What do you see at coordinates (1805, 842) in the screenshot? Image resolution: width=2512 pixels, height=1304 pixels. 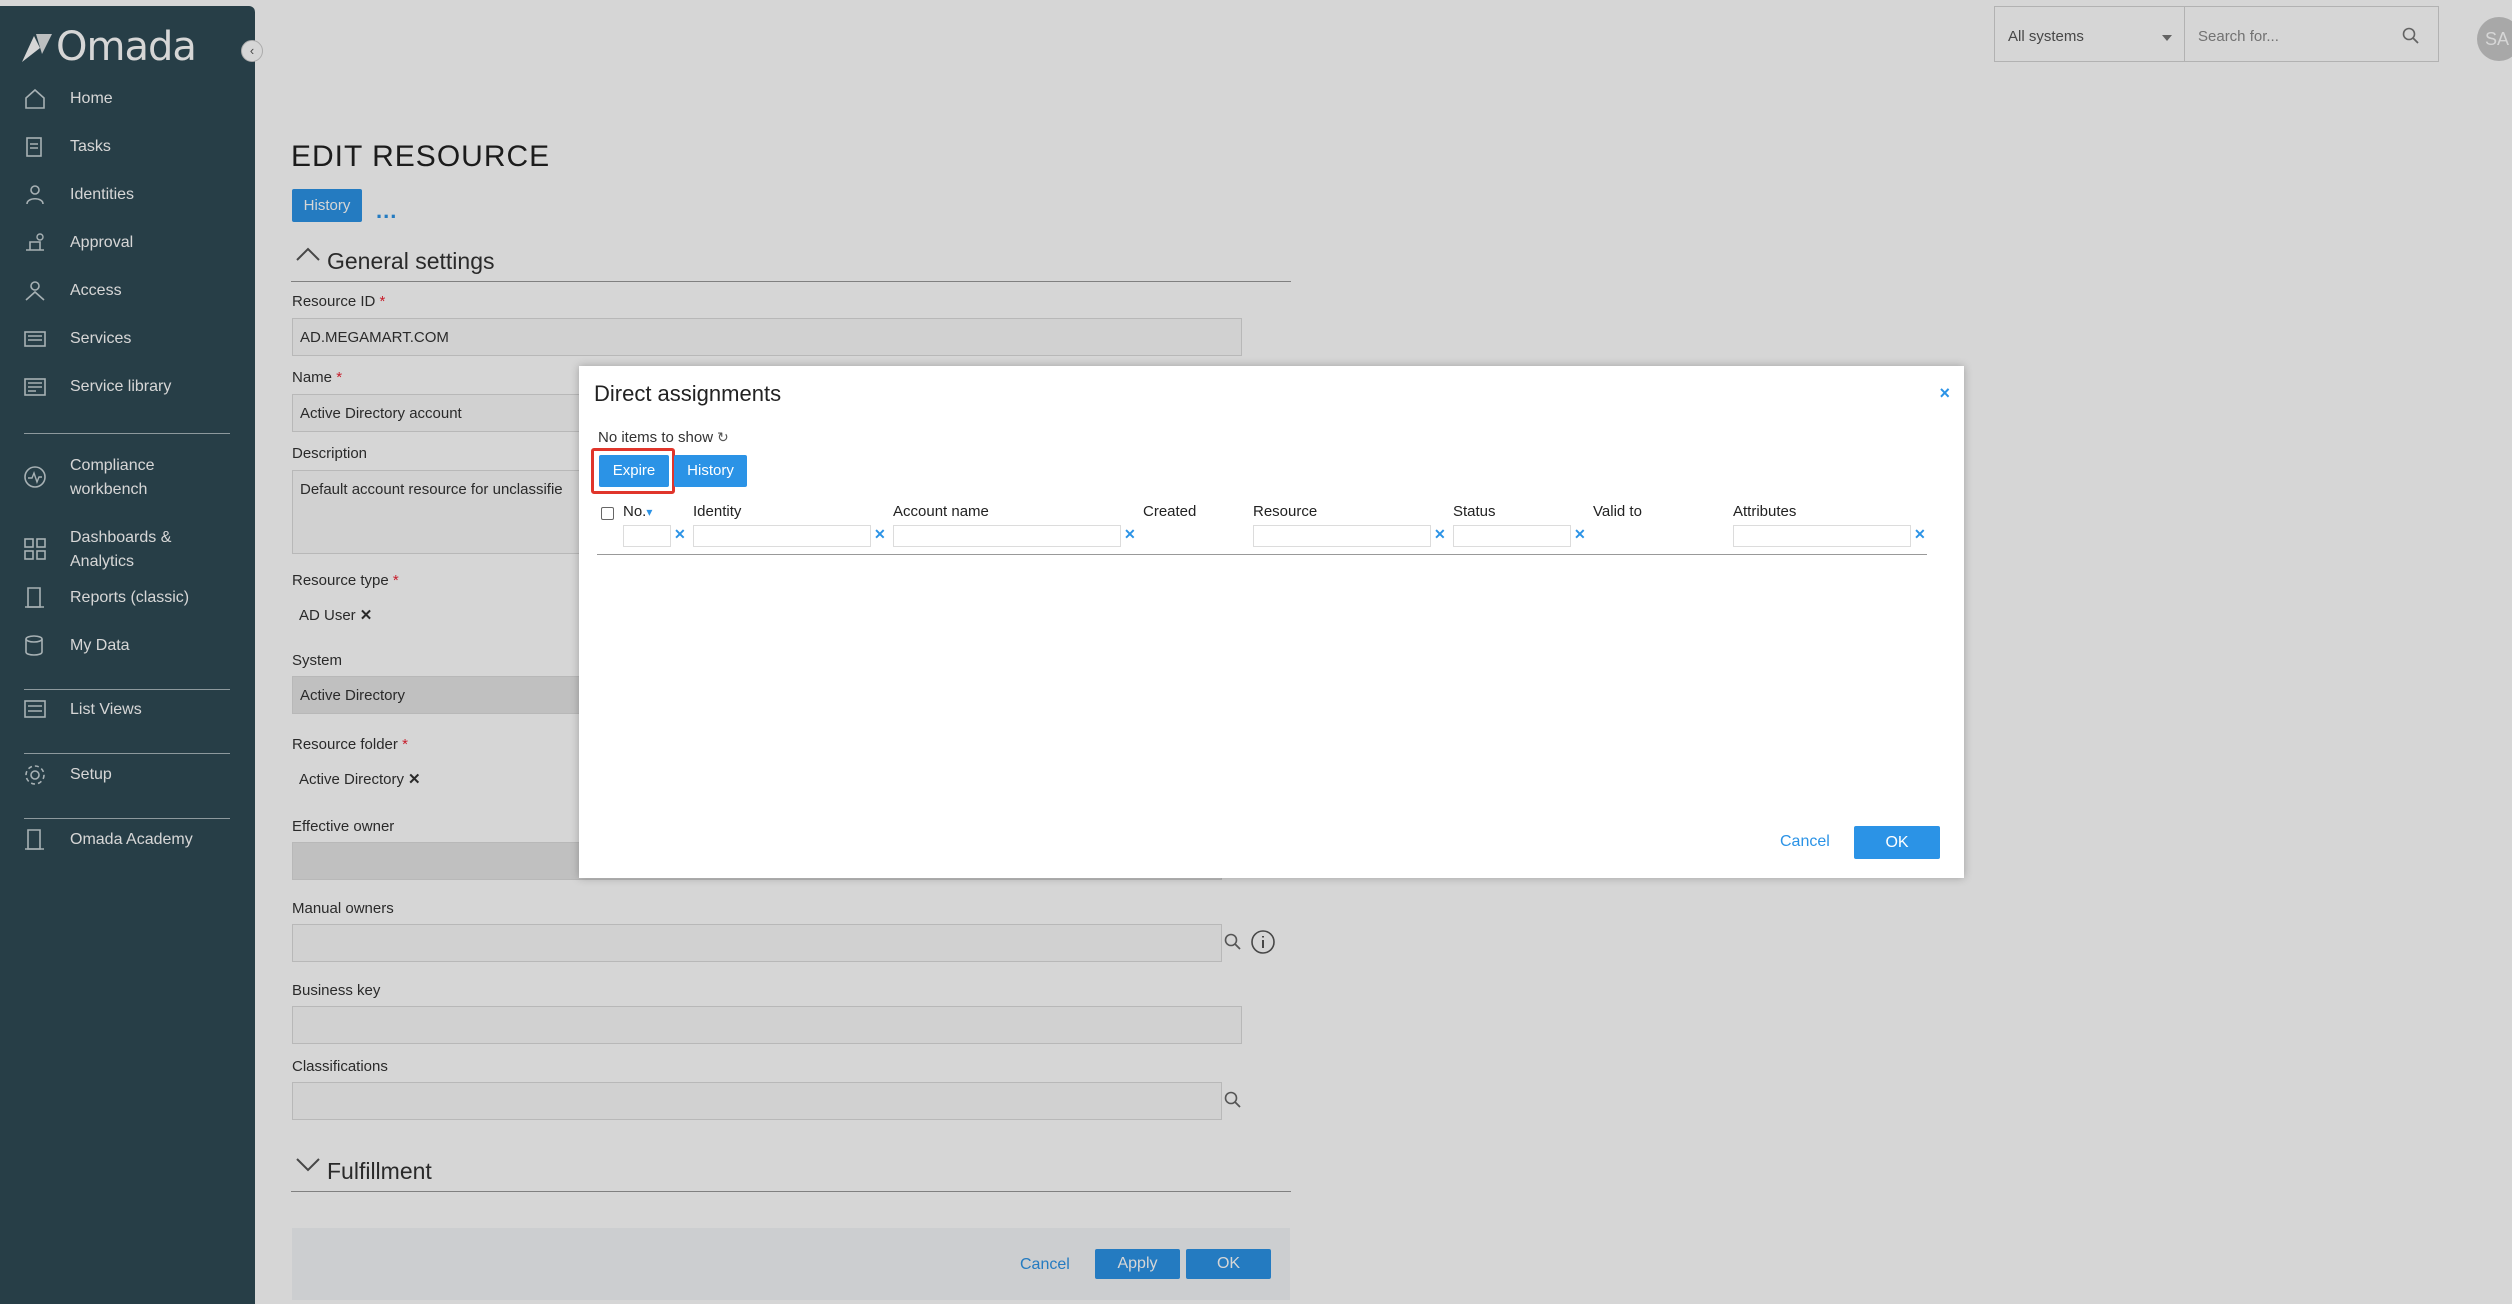 I see `cancel-button: Cancel` at bounding box center [1805, 842].